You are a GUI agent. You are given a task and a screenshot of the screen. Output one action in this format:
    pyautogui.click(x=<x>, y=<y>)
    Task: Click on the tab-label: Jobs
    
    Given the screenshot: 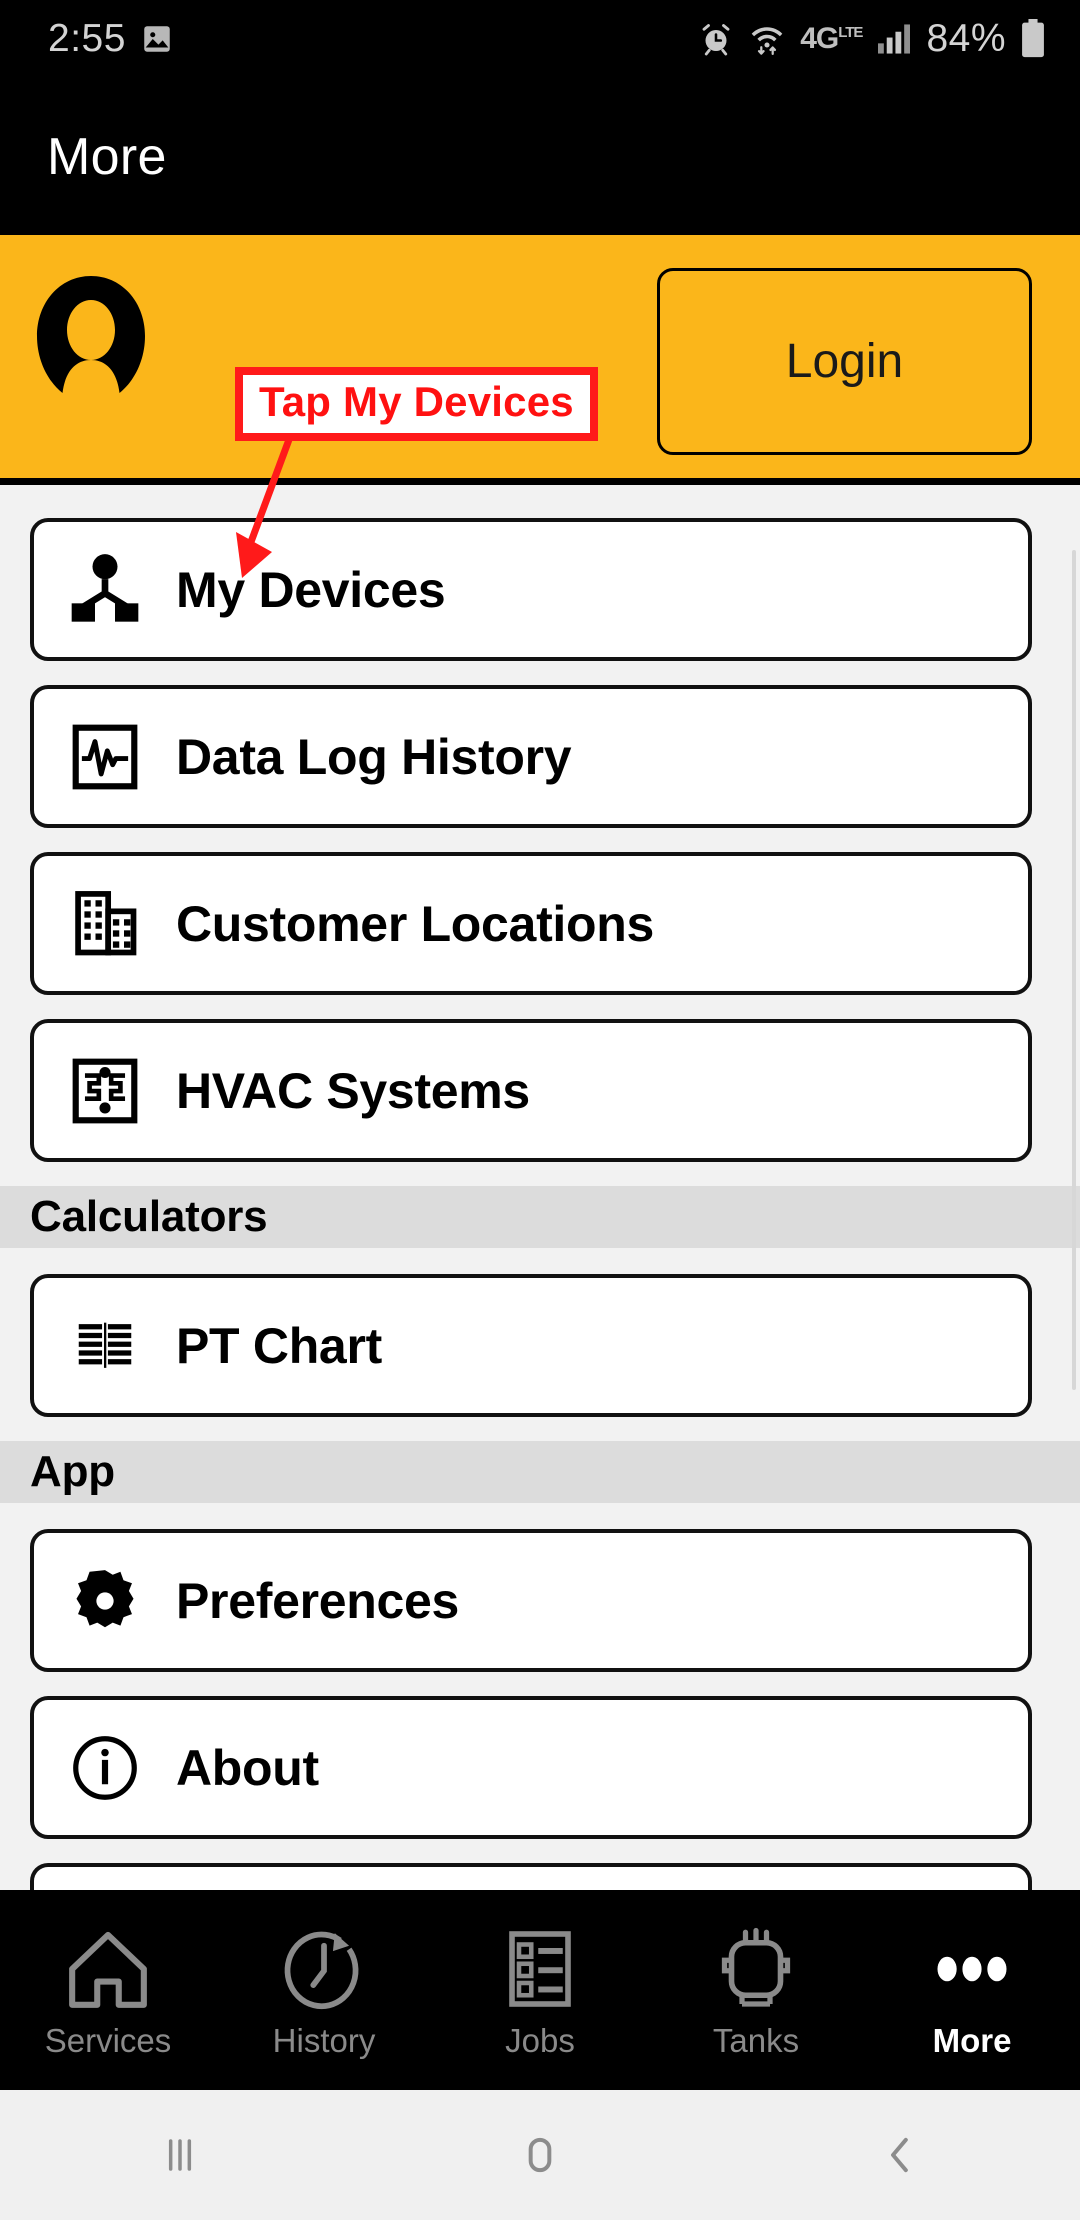 What is the action you would take?
    pyautogui.click(x=540, y=2040)
    